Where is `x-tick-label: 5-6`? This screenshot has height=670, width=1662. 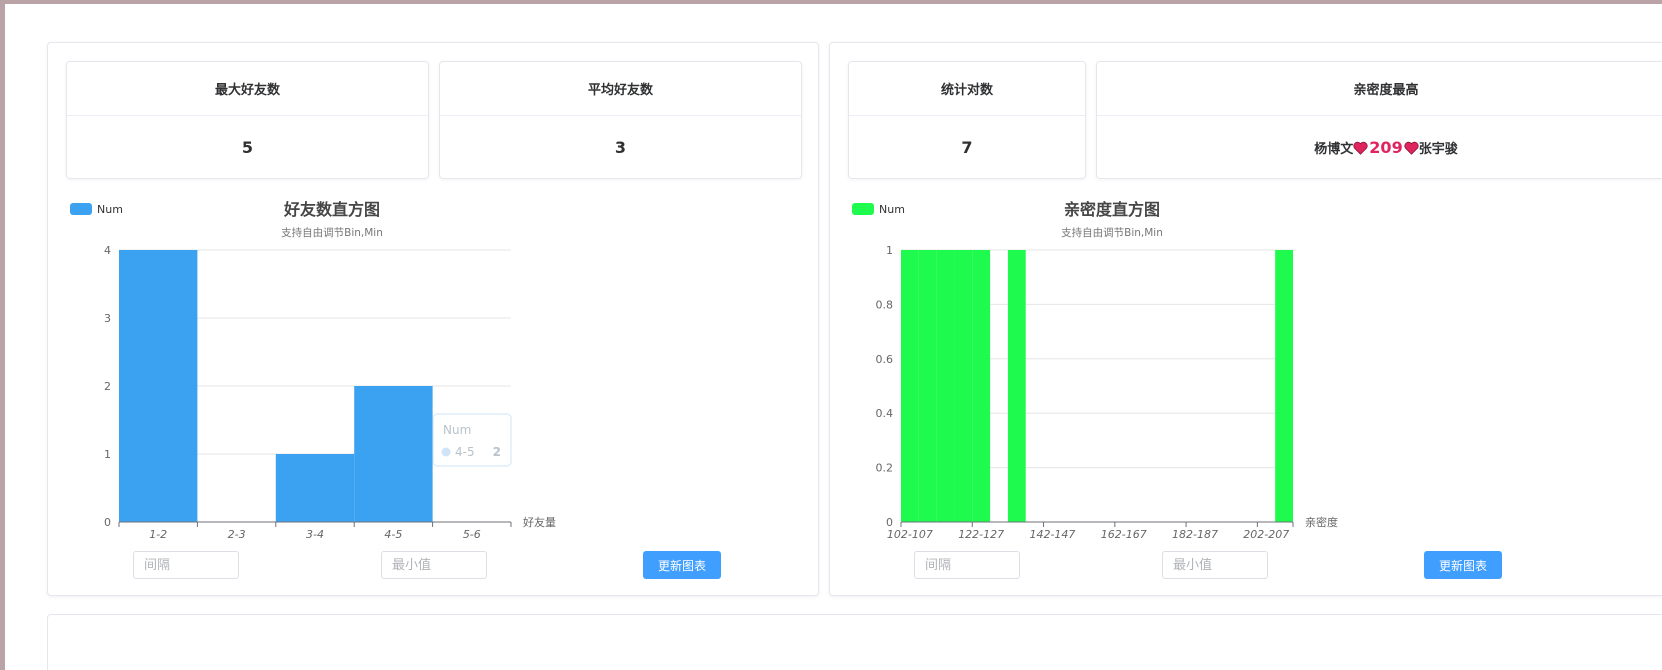 x-tick-label: 5-6 is located at coordinates (472, 534).